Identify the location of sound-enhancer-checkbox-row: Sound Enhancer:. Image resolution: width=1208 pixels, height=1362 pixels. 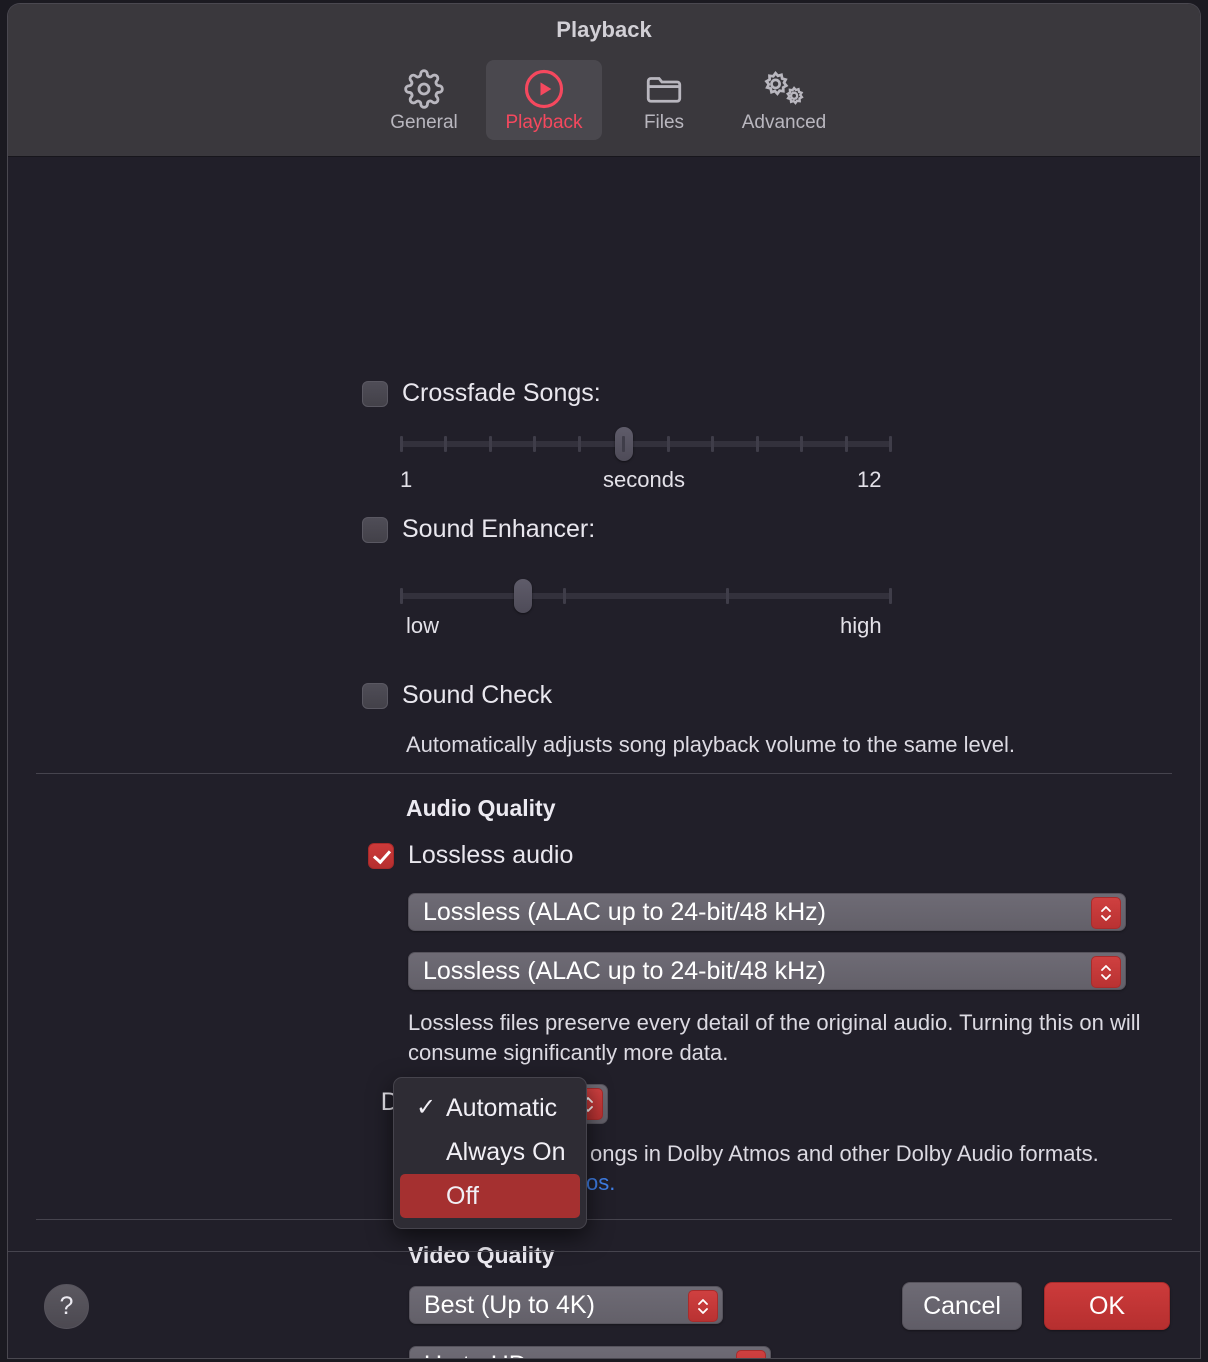
(478, 529).